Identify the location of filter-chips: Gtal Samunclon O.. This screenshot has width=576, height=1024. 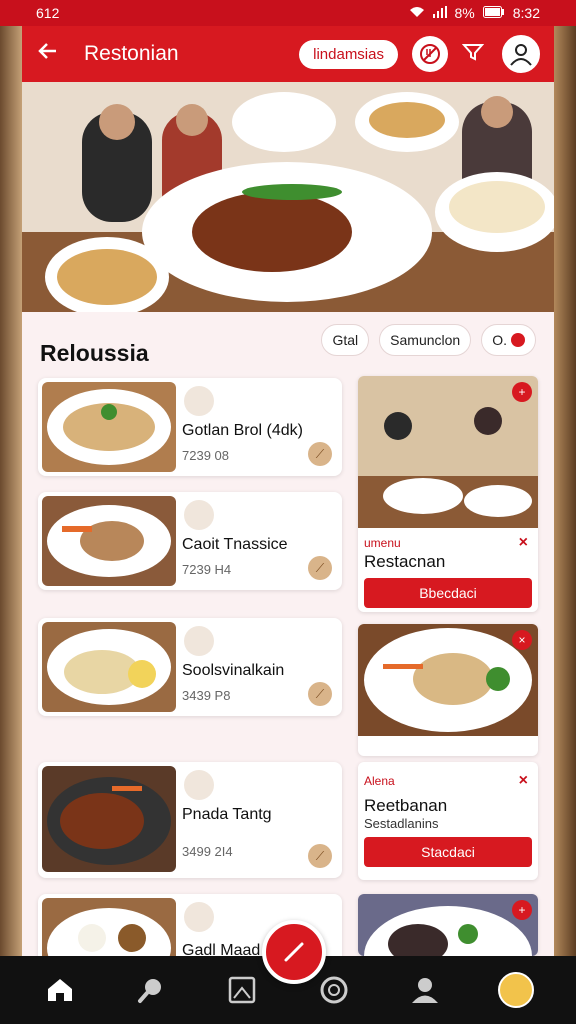
(428, 340).